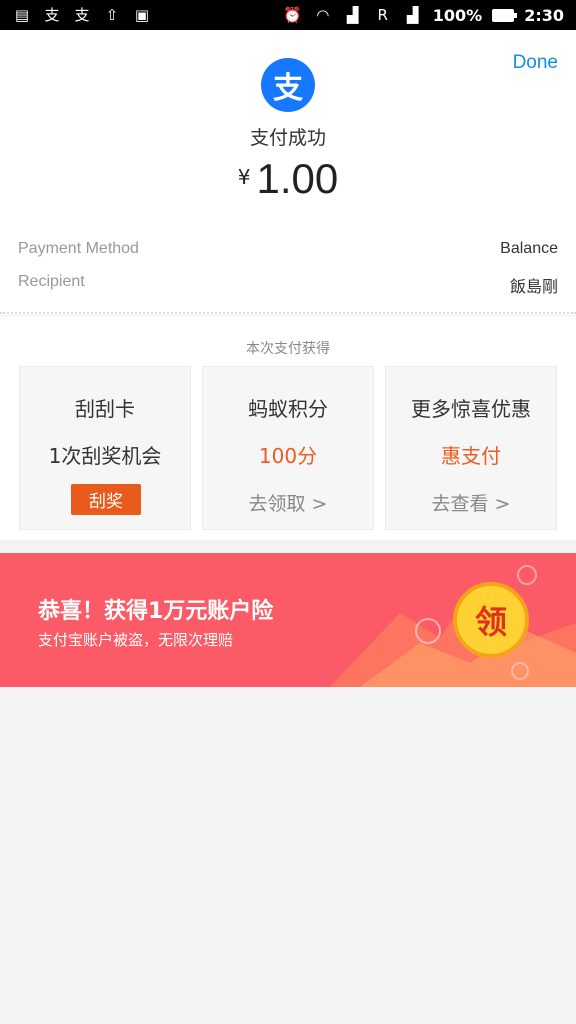 The image size is (576, 1024). Describe the element at coordinates (244, 177) in the screenshot. I see `currency-symbol: ¥` at that location.